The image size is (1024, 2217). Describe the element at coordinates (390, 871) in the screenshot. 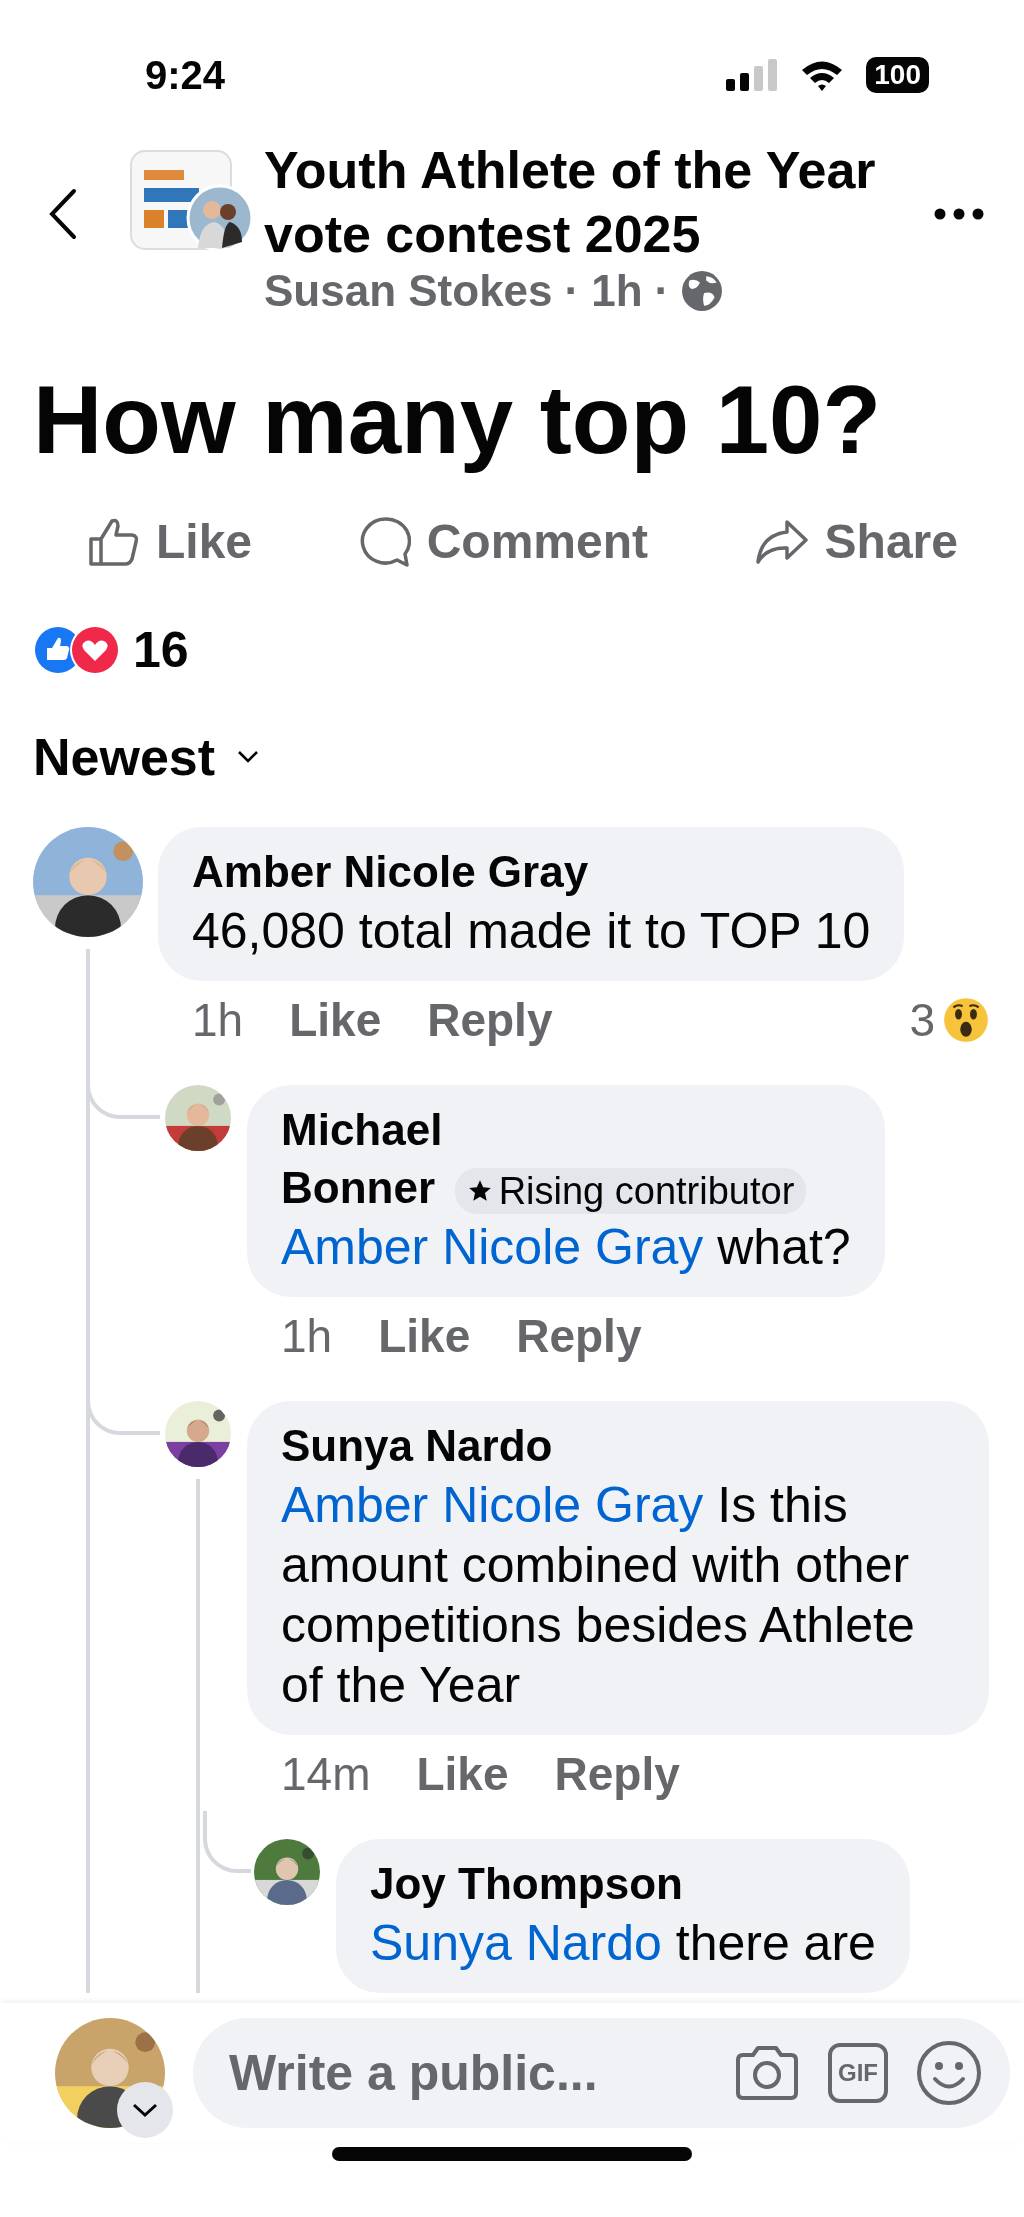

I see `comment-author: Amber Nicole Gray` at that location.